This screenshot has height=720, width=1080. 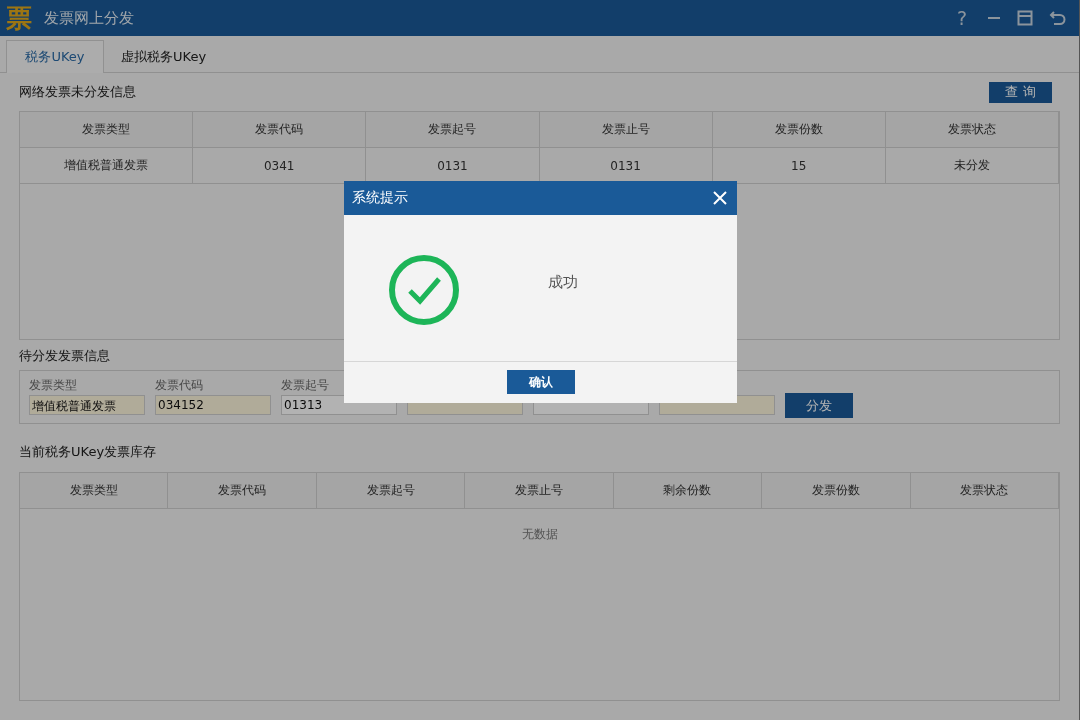 What do you see at coordinates (380, 198) in the screenshot?
I see `dialog-title: 系统提示` at bounding box center [380, 198].